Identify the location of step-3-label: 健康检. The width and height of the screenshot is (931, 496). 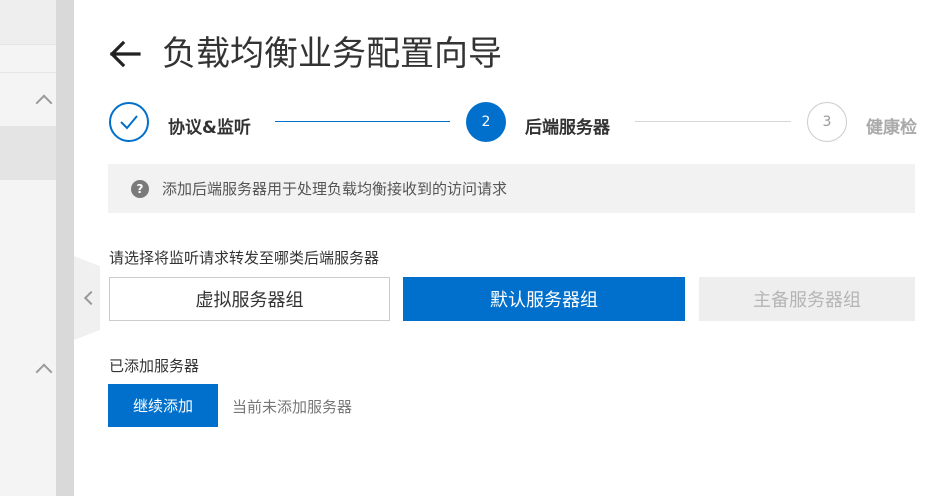
(891, 128).